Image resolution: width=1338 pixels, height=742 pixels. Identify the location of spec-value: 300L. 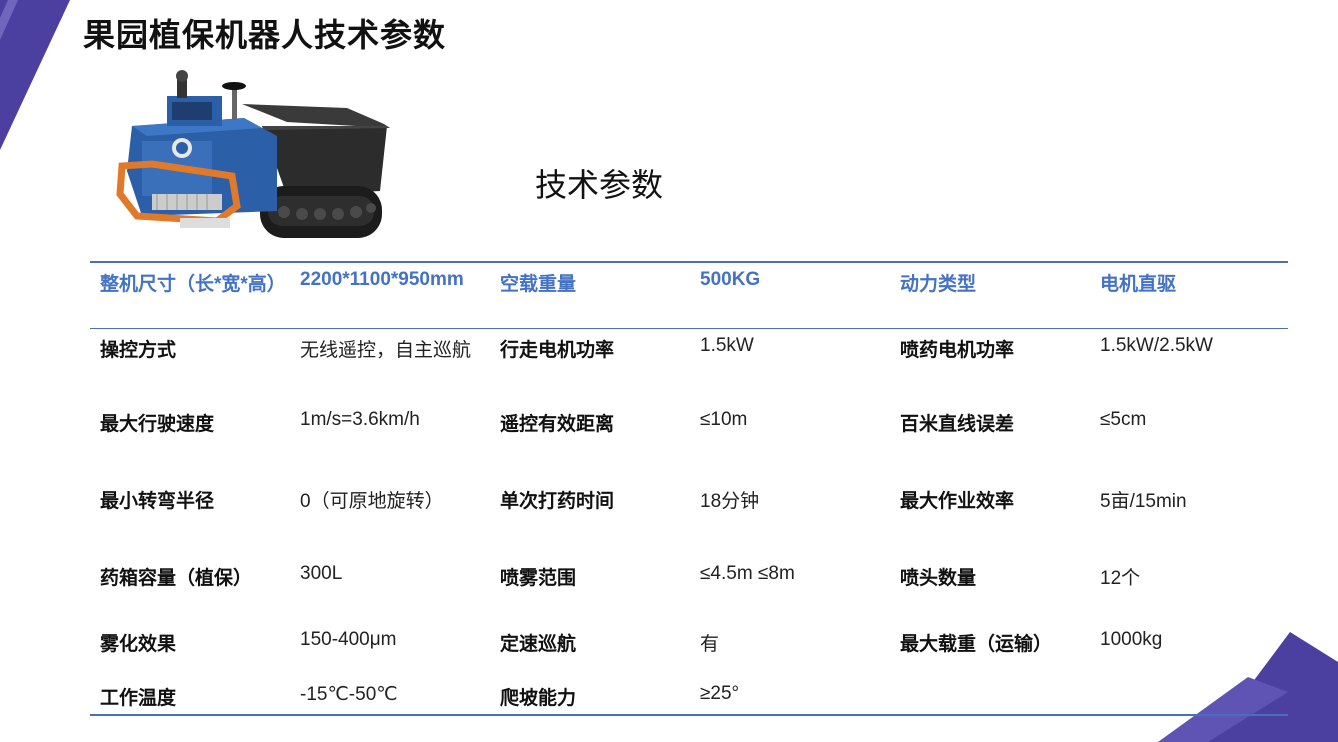
(321, 573).